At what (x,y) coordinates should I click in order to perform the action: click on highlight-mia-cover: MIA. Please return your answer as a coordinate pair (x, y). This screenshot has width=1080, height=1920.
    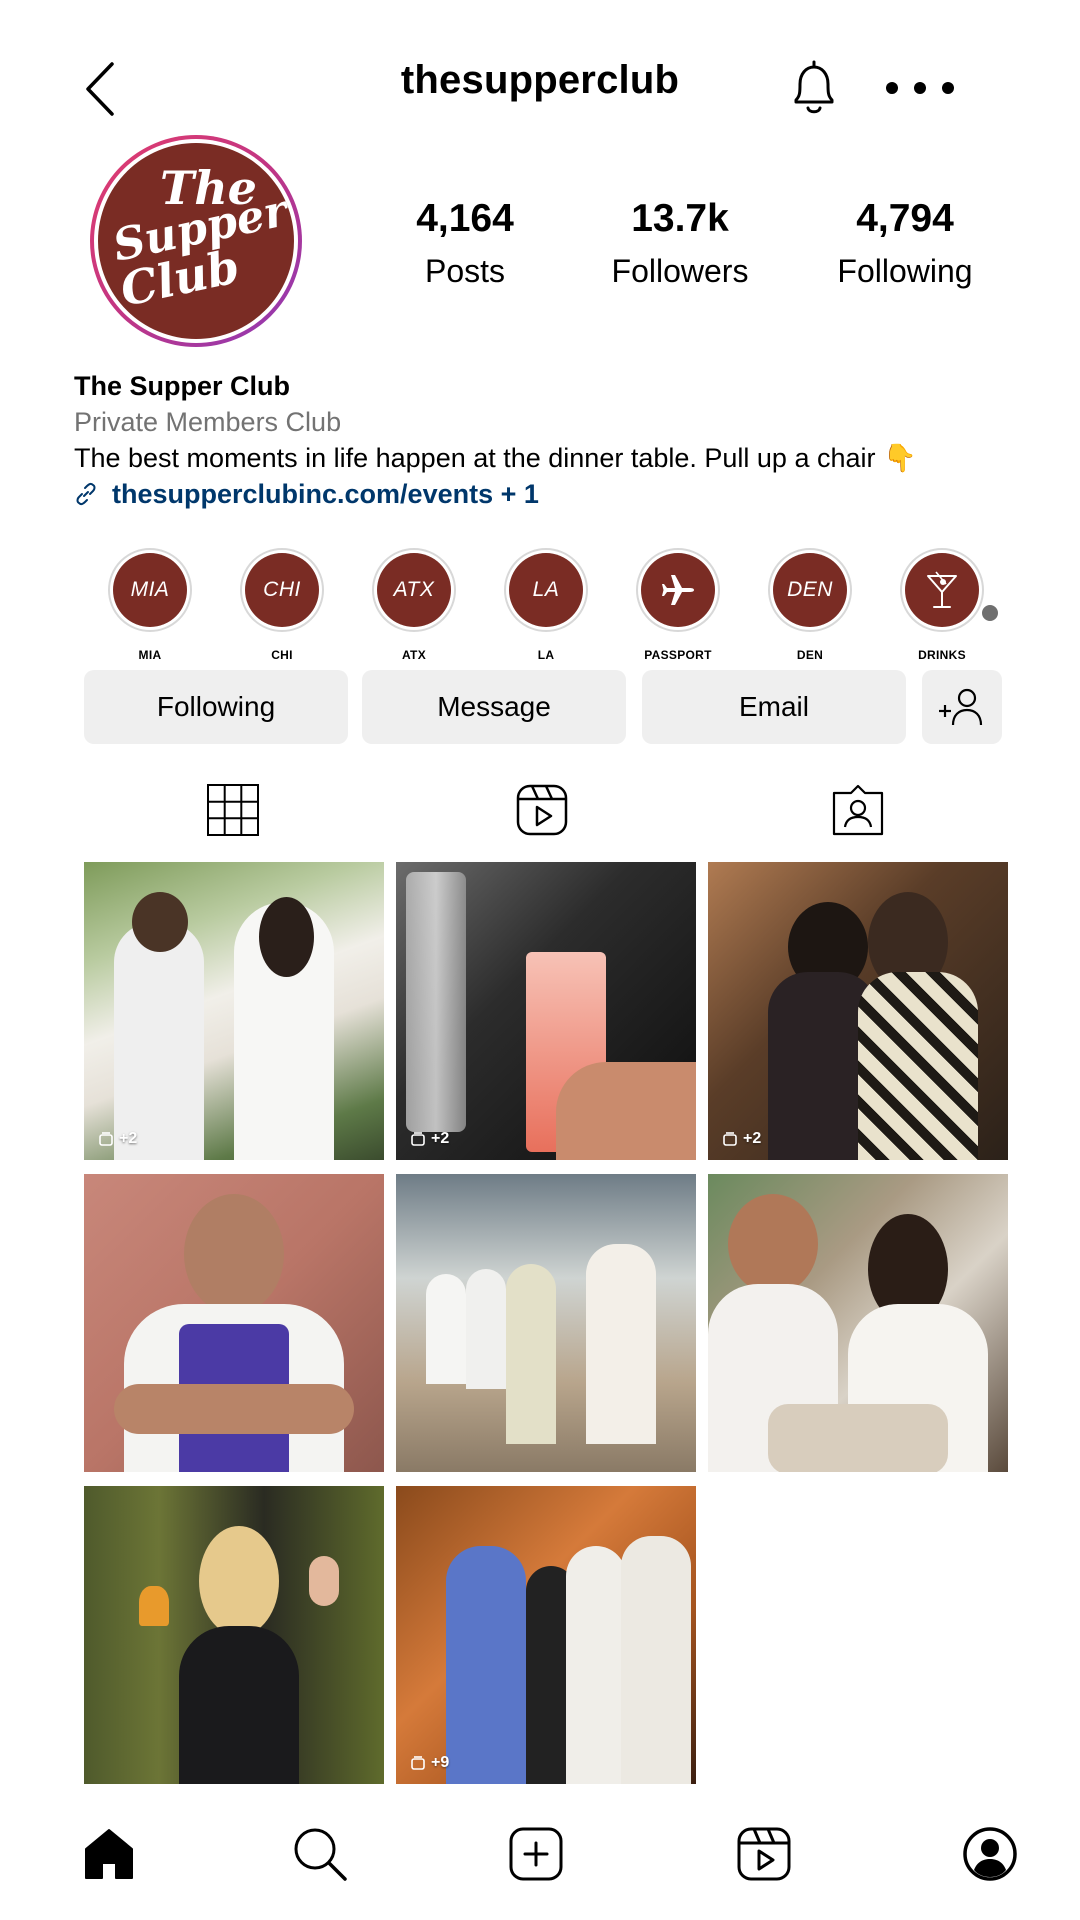
    Looking at the image, I should click on (150, 590).